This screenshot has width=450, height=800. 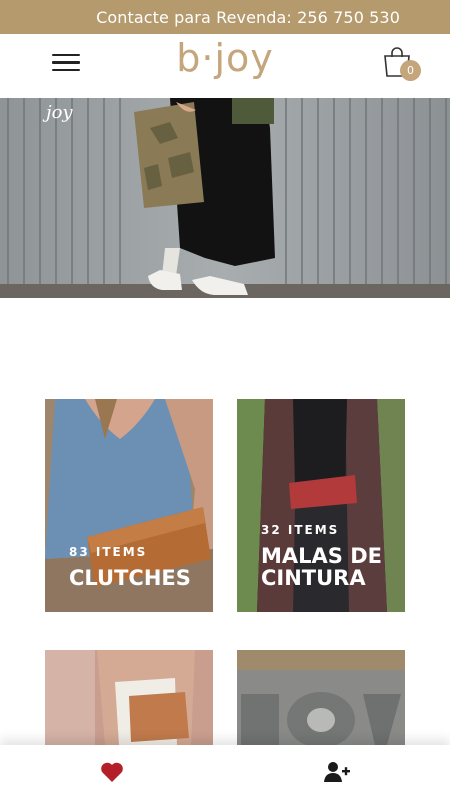 I want to click on category-item-count: 83 ITEMS, so click(x=108, y=552).